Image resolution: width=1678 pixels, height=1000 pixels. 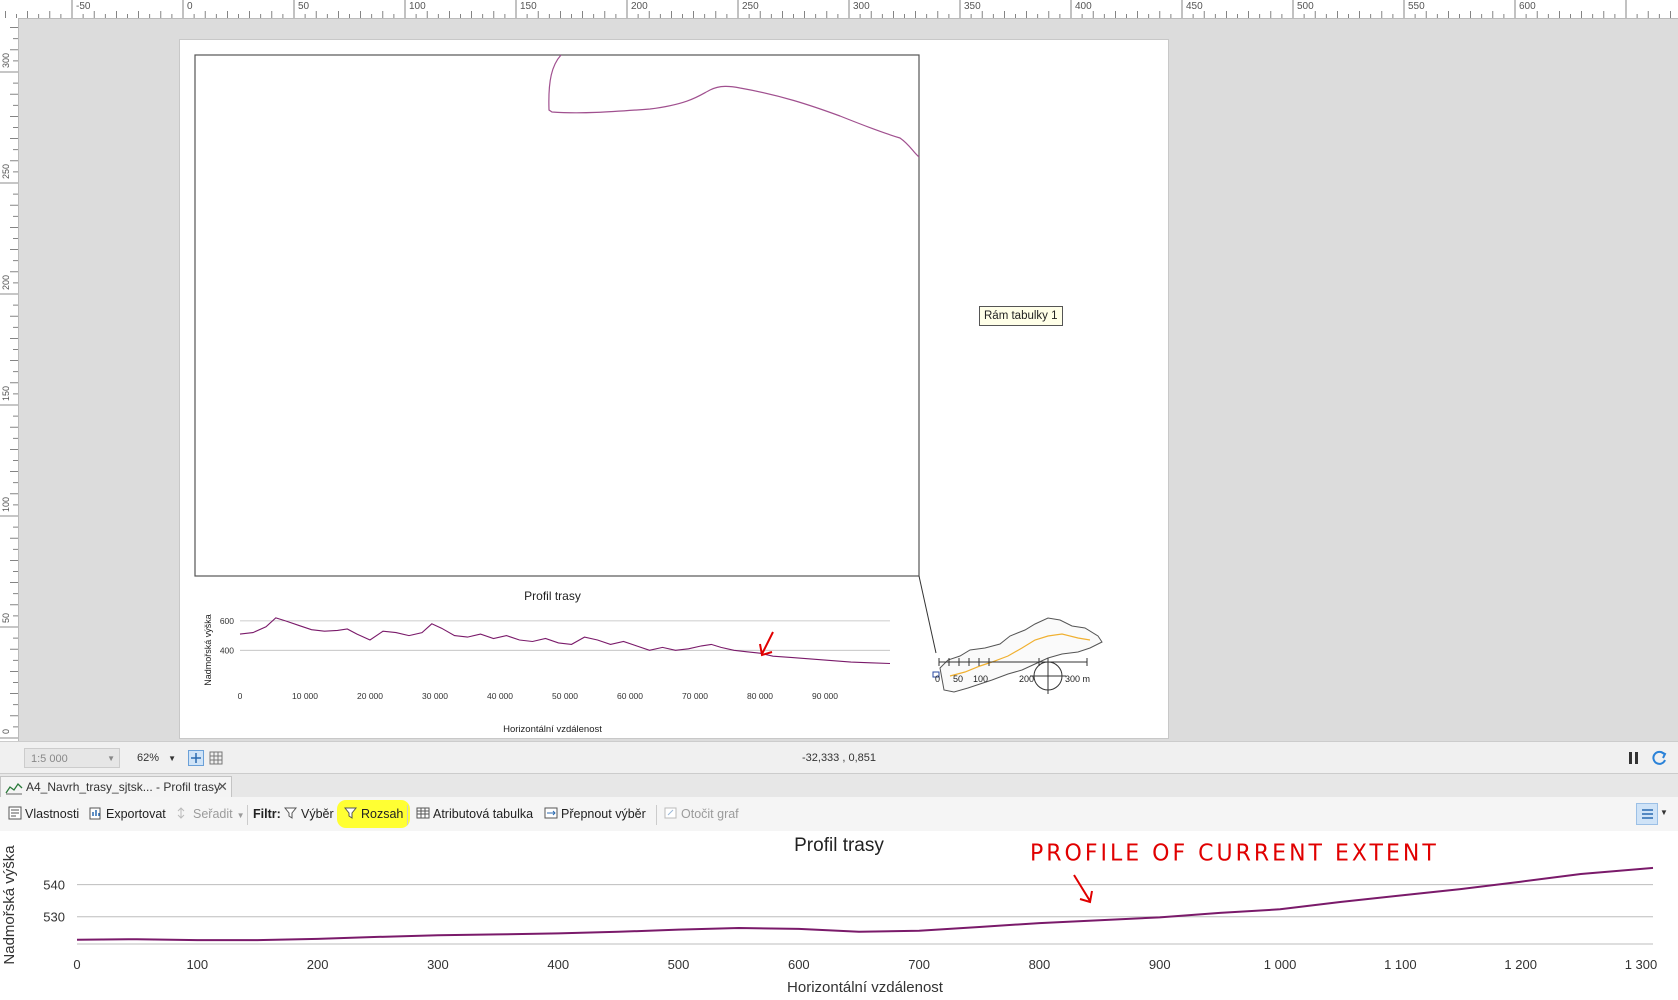 I want to click on pause-icon, so click(x=1634, y=758).